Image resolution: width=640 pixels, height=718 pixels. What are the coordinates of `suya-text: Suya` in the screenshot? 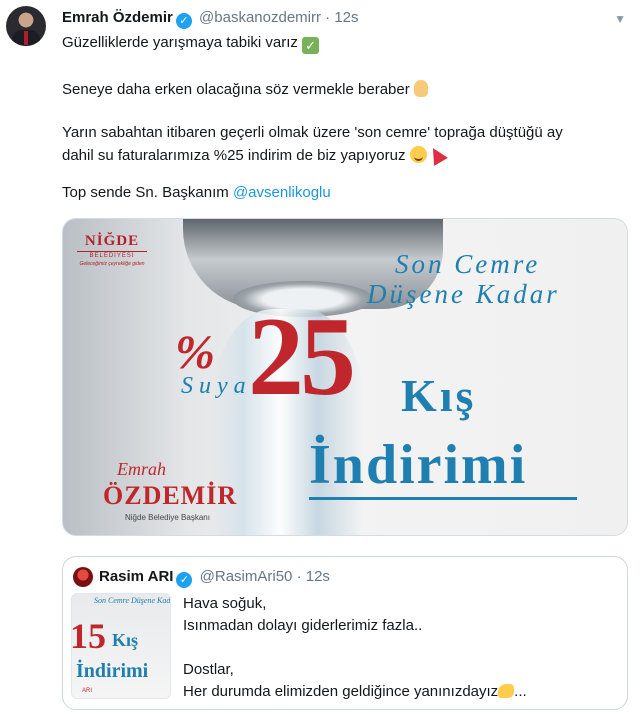 It's located at (216, 386).